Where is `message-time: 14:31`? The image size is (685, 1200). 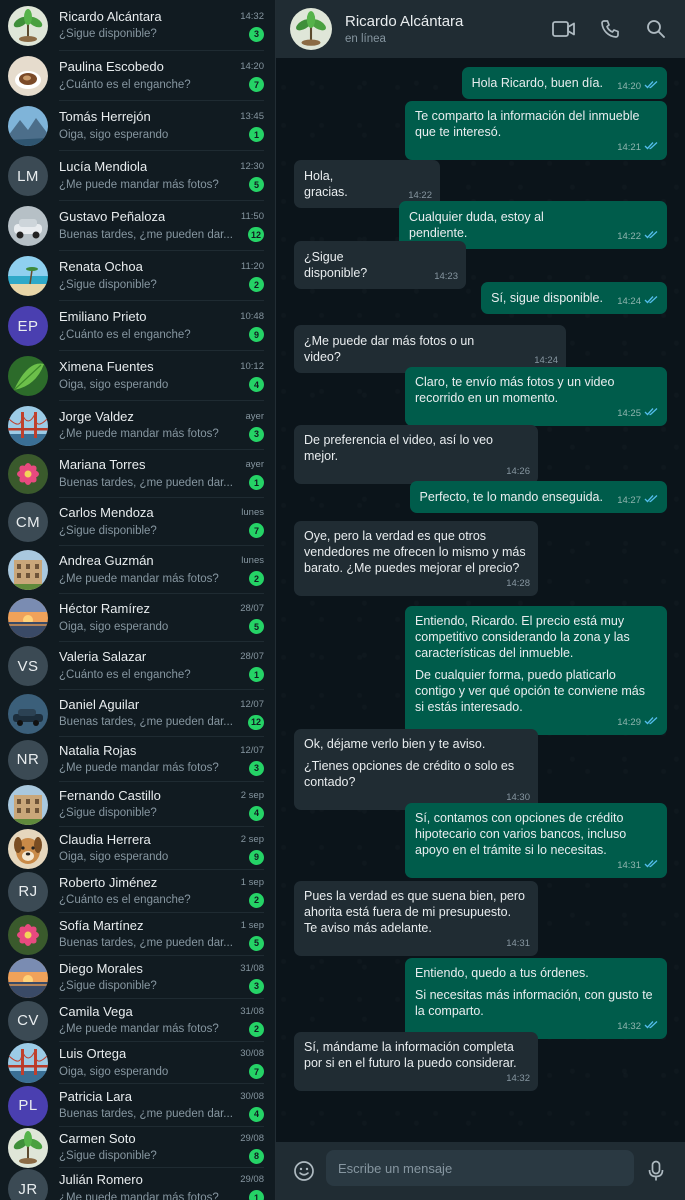
message-time: 14:31 is located at coordinates (518, 943).